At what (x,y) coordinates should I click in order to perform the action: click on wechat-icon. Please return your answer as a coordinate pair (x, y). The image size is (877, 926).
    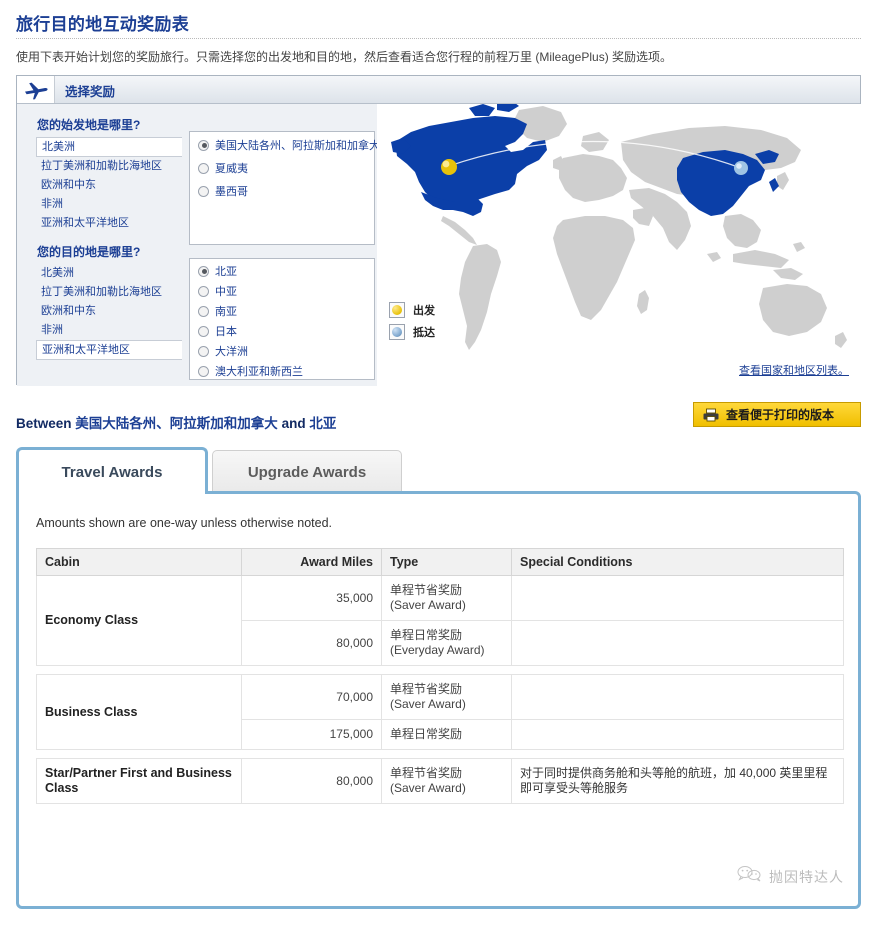
    Looking at the image, I should click on (750, 876).